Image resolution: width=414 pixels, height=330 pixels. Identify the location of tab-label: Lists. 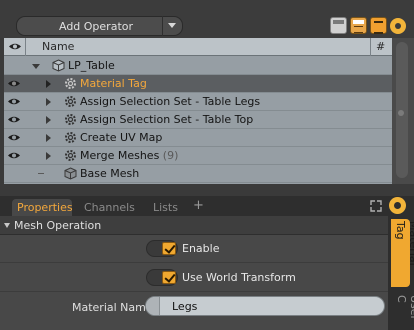
(165, 207).